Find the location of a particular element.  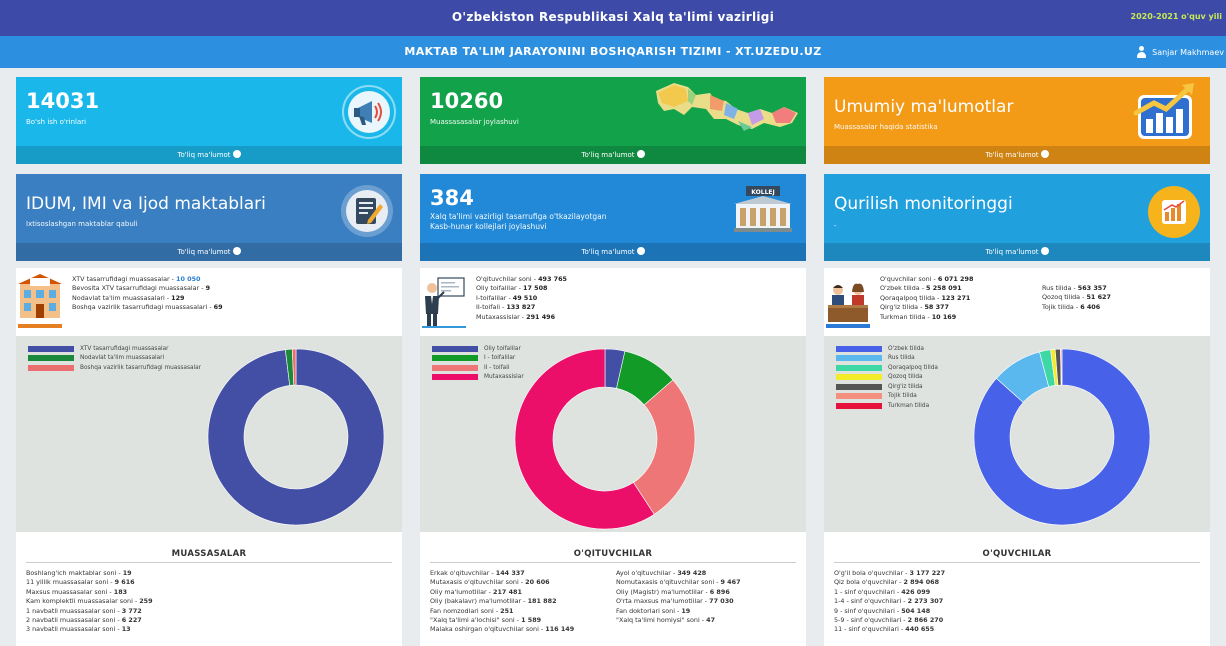

item-value: 123 271 is located at coordinates (956, 297).